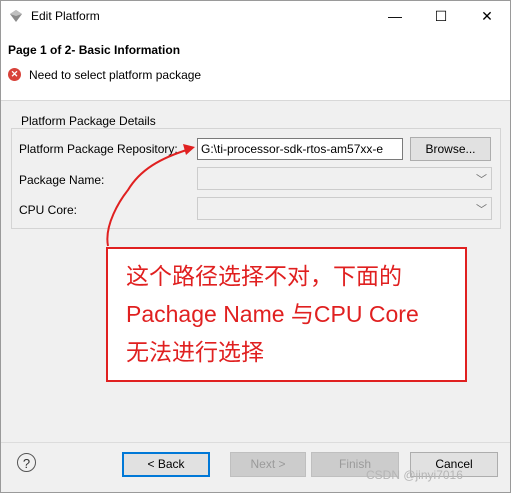 Image resolution: width=511 pixels, height=493 pixels. I want to click on cpu-core-label: CPU Core:, so click(48, 210).